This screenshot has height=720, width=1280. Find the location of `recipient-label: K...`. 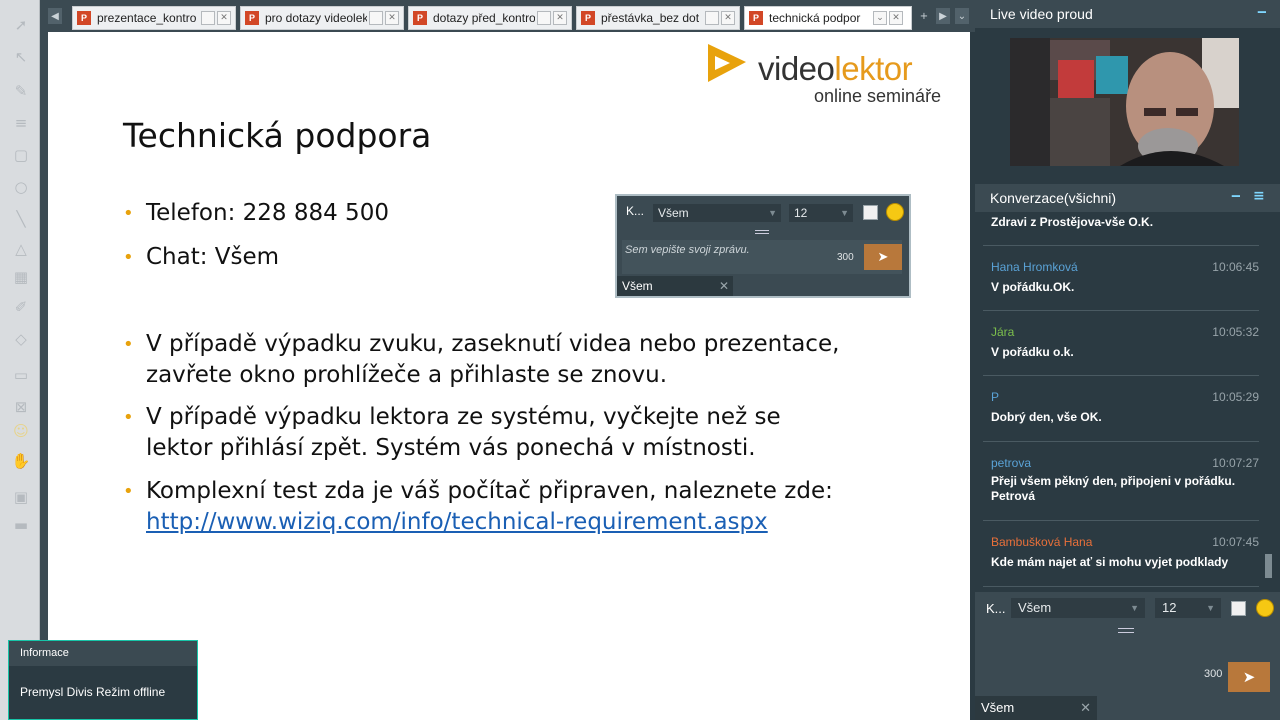

recipient-label: K... is located at coordinates (996, 608).